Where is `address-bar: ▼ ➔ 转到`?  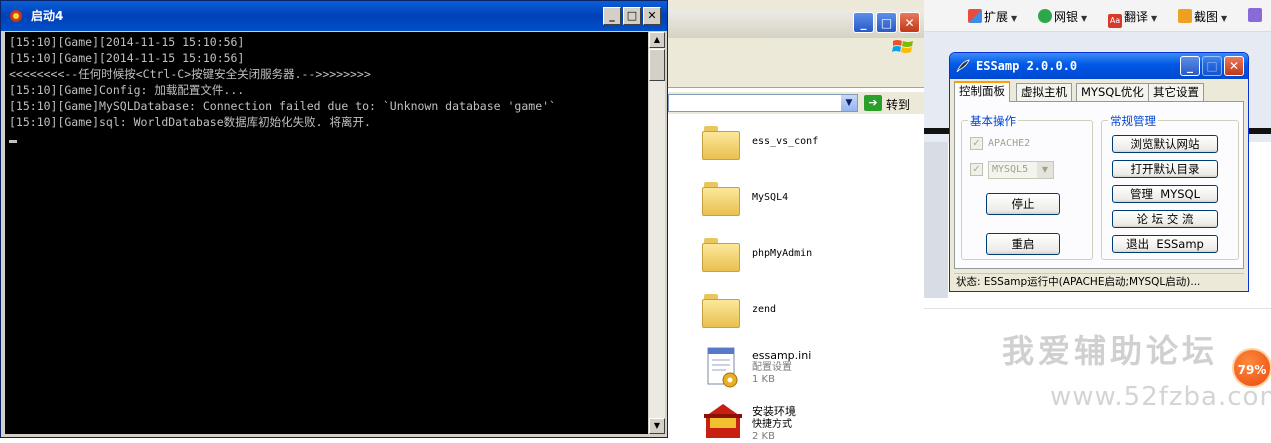 address-bar: ▼ ➔ 转到 is located at coordinates (796, 103).